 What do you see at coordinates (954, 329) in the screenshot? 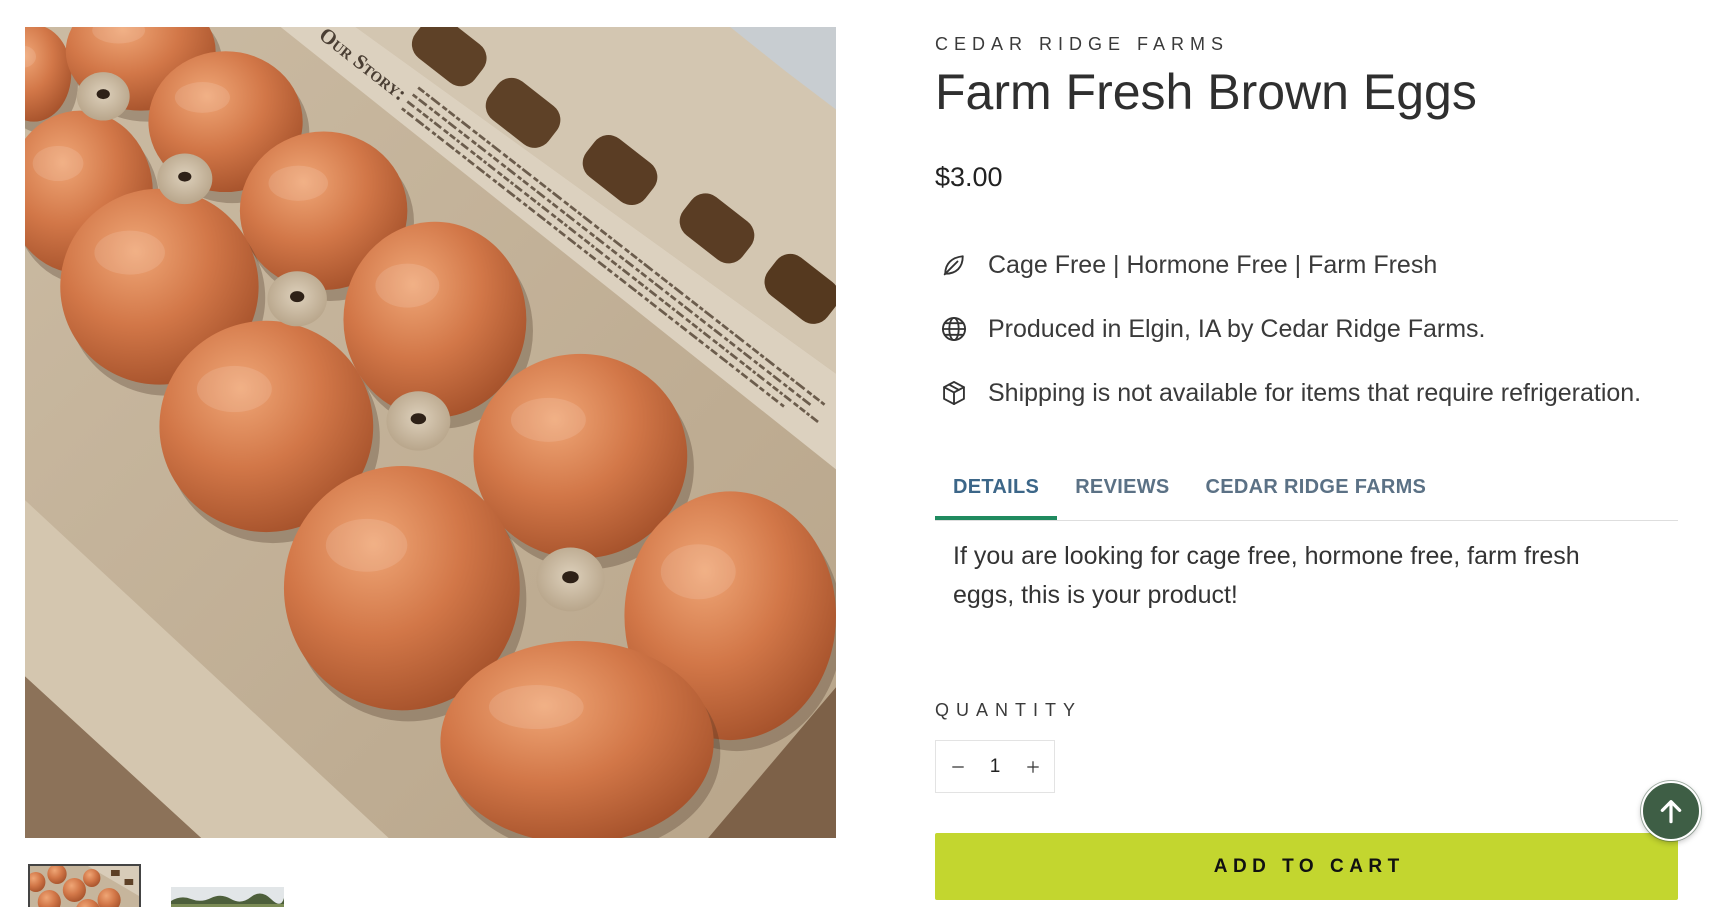
I see `globe-icon` at bounding box center [954, 329].